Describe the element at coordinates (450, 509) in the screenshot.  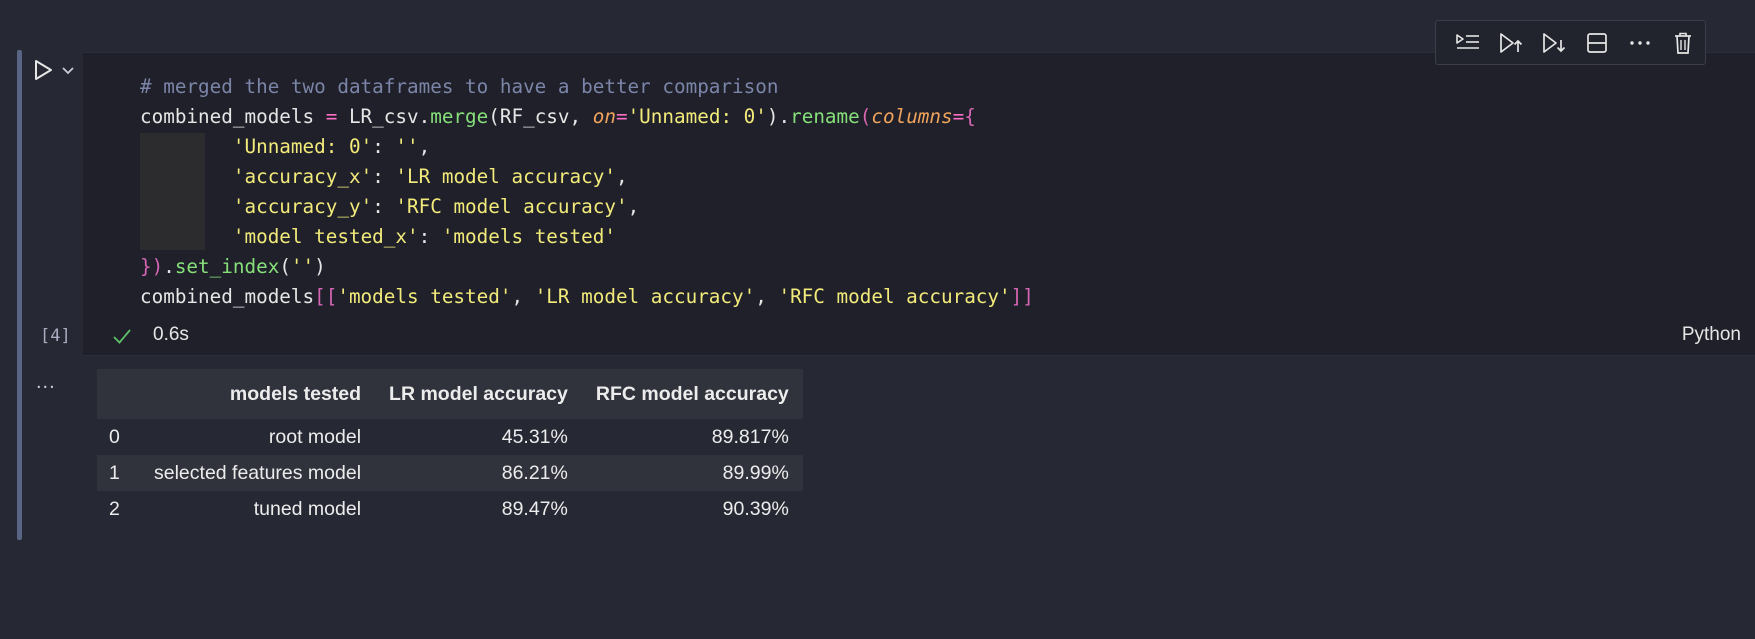
I see `table-row: 2 tuned model 89.47% 90.39%` at that location.